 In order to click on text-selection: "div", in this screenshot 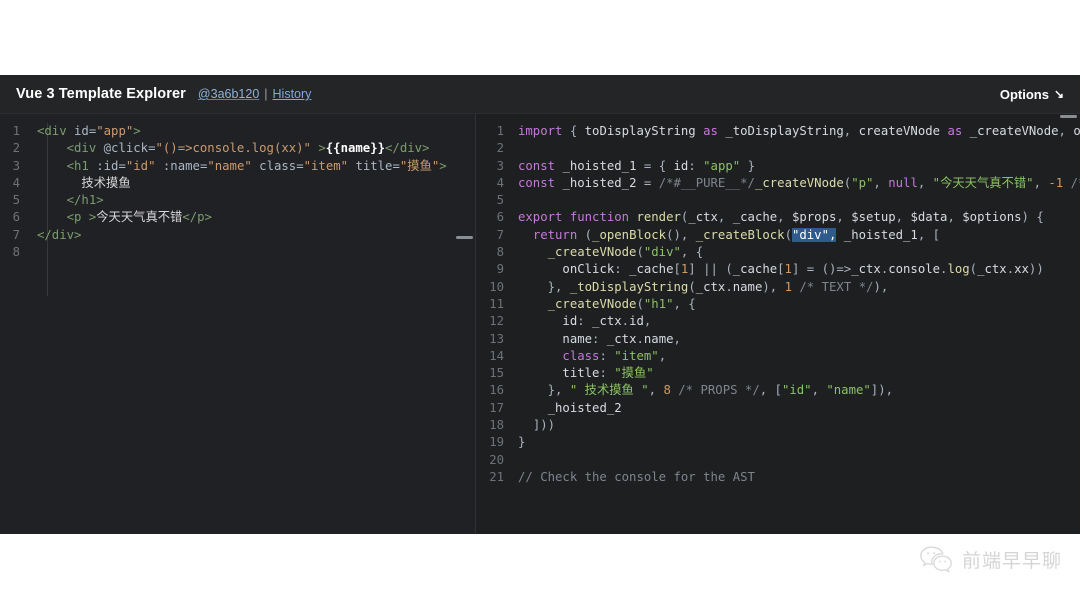, I will do `click(814, 234)`.